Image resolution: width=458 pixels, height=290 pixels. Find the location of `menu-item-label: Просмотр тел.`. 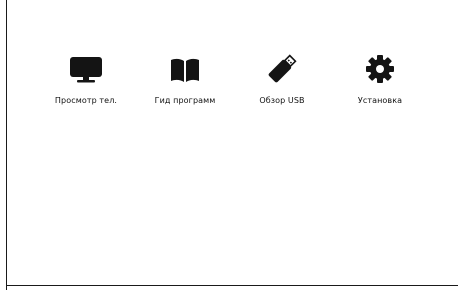

menu-item-label: Просмотр тел. is located at coordinates (86, 100).